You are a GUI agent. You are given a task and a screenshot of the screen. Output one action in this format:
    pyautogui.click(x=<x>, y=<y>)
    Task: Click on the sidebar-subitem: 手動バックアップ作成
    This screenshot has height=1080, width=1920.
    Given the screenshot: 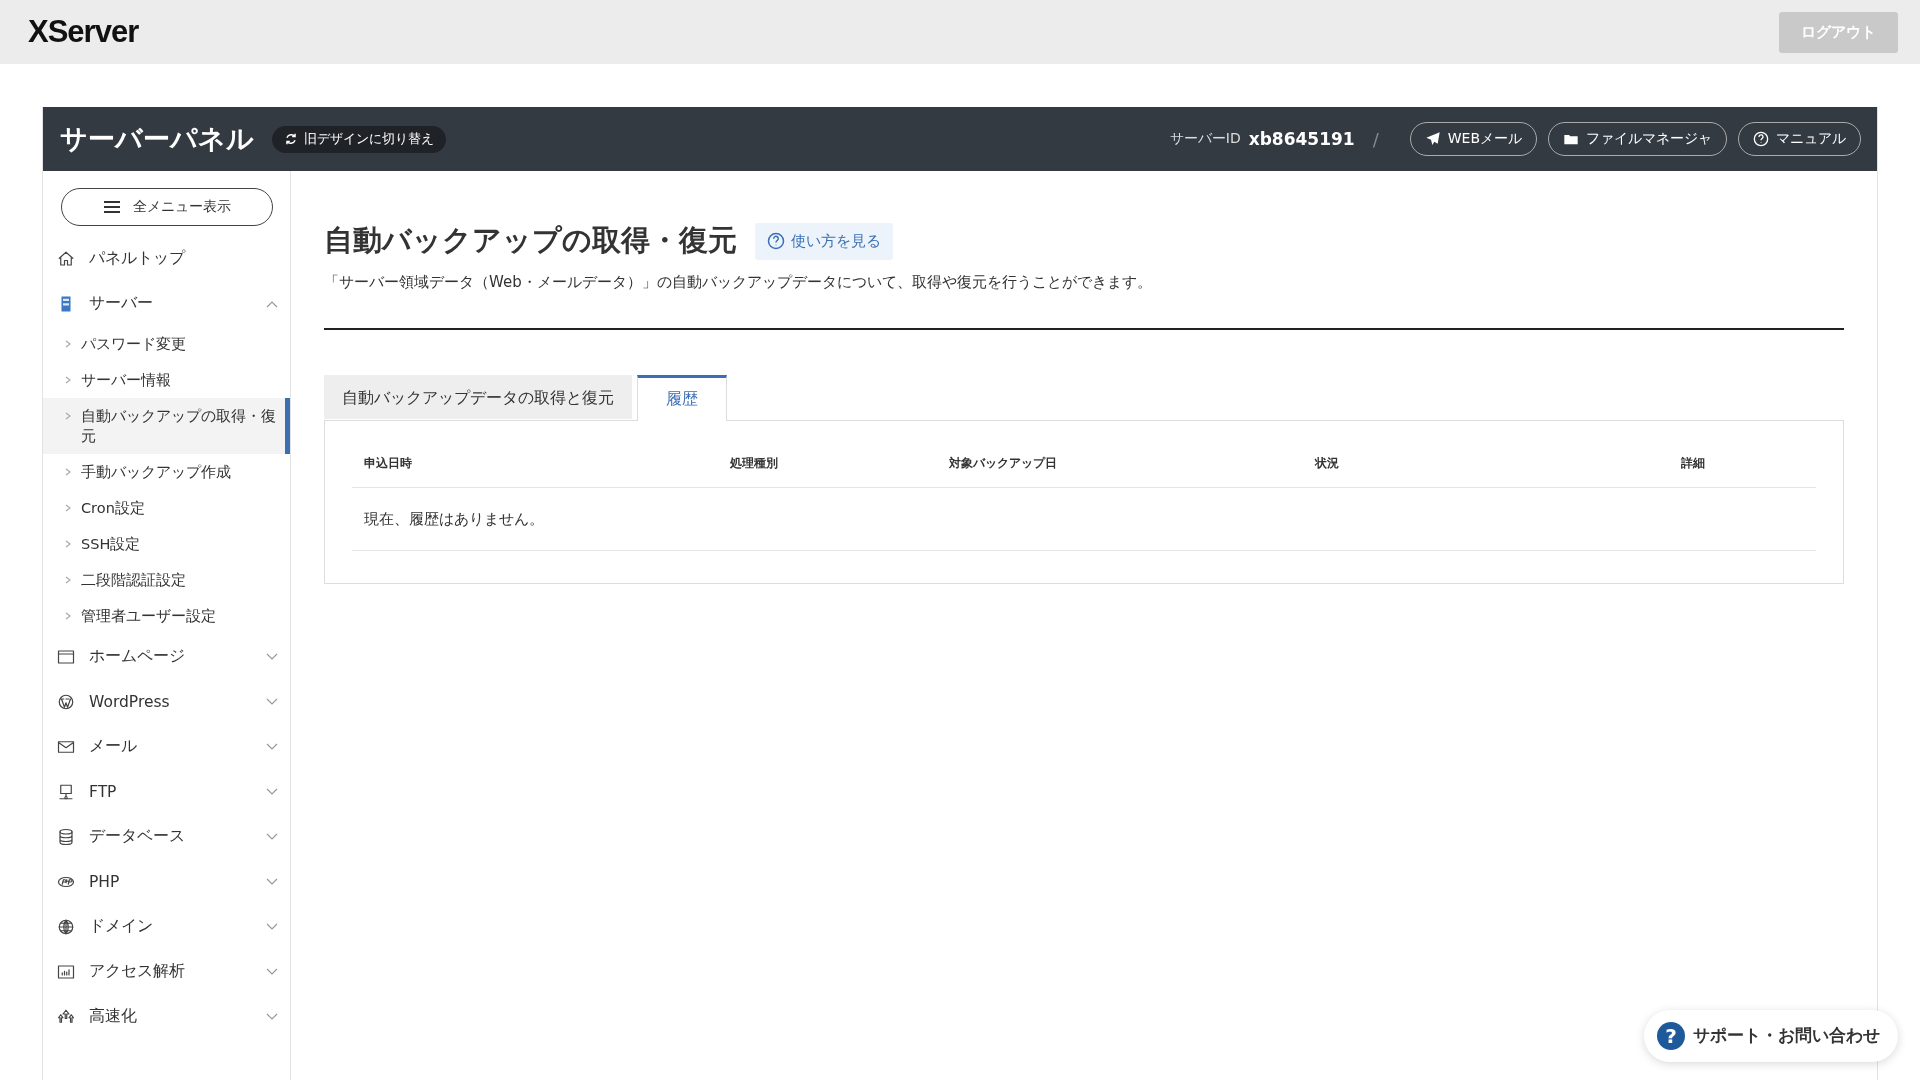 What is the action you would take?
    pyautogui.click(x=166, y=472)
    